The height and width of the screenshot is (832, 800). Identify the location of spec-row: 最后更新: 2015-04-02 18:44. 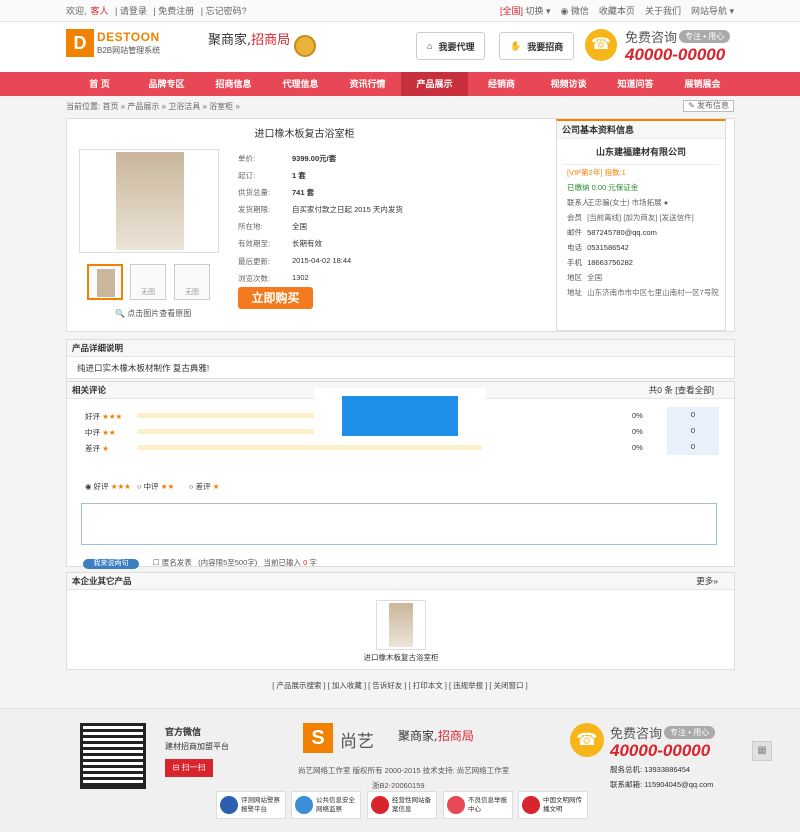
(295, 260).